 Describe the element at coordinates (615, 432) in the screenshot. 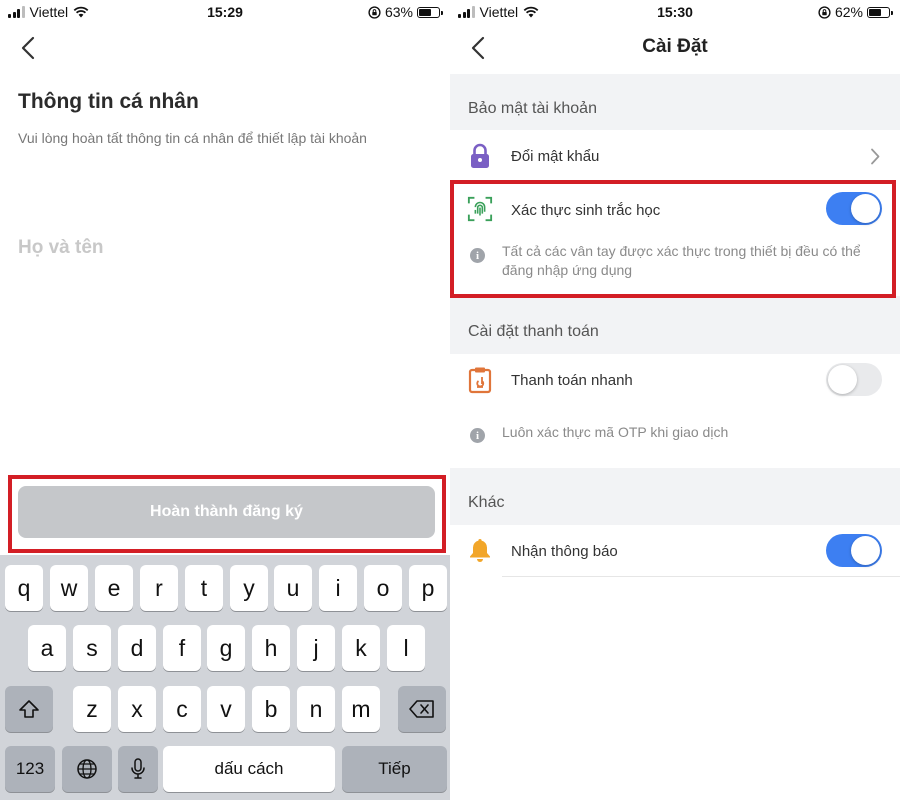

I see `quick-pay-info-text: Luôn xác thực mã OTP khi giao dịch` at that location.